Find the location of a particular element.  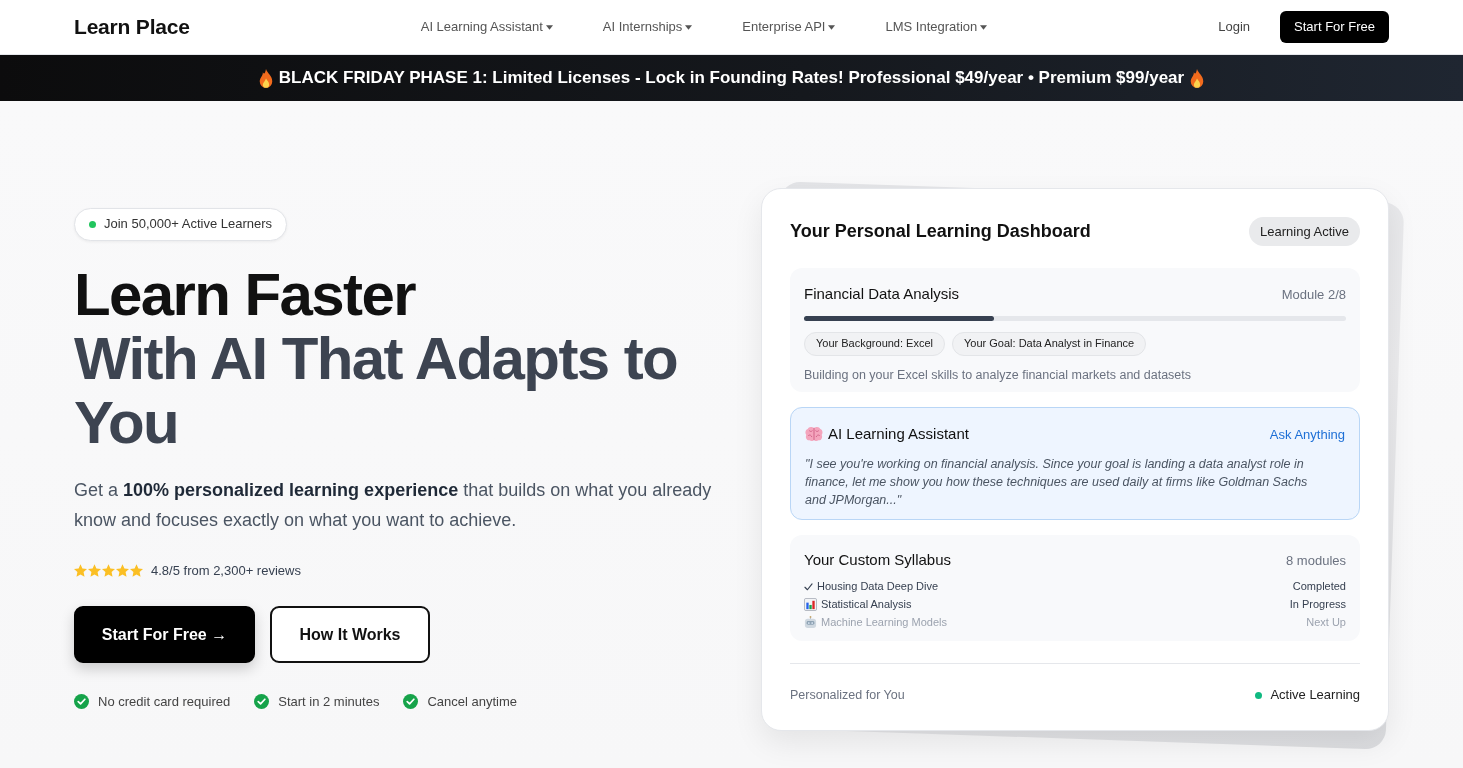

headline-text: Learn Faster is located at coordinates (245, 294).